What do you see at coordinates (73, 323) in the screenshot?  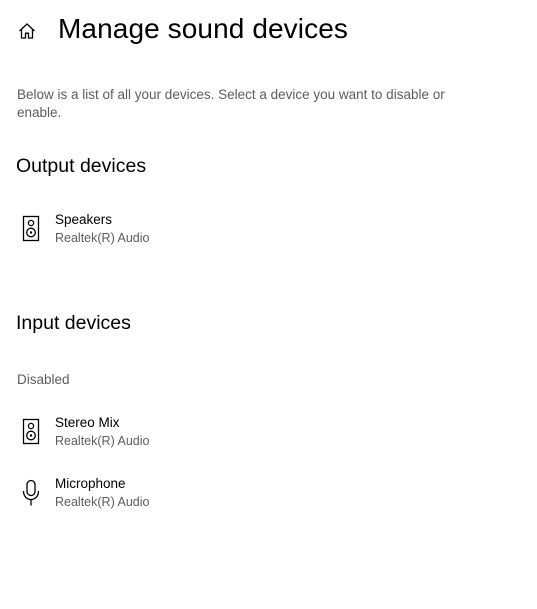 I see `input-devices-heading: Input devices` at bounding box center [73, 323].